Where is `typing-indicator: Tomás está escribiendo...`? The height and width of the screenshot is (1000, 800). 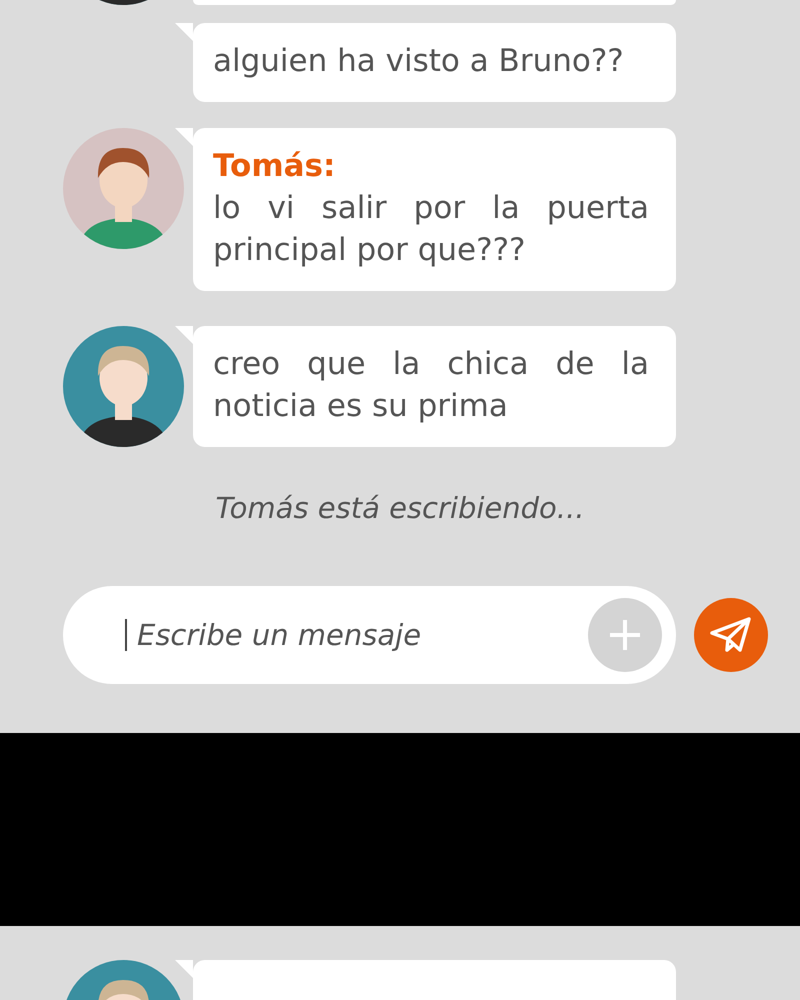
typing-indicator: Tomás está escribiendo... is located at coordinates (400, 508).